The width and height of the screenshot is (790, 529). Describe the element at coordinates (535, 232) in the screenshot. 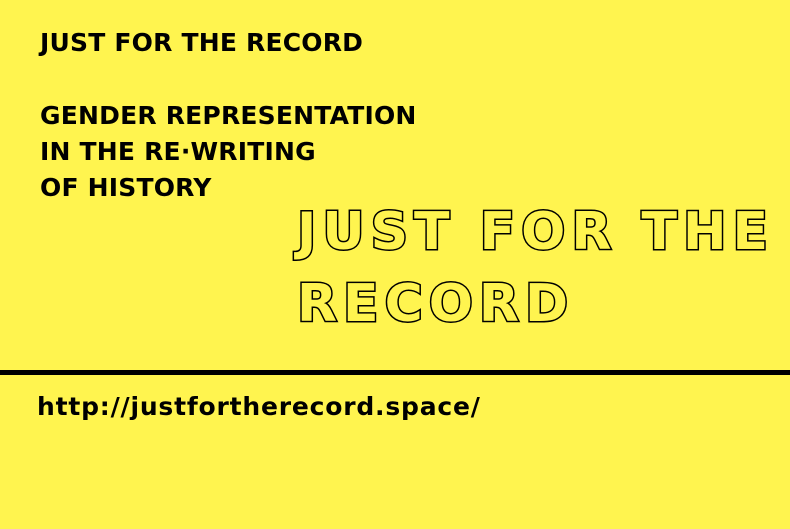

I see `logo-line-1: JUST FOR THE` at that location.